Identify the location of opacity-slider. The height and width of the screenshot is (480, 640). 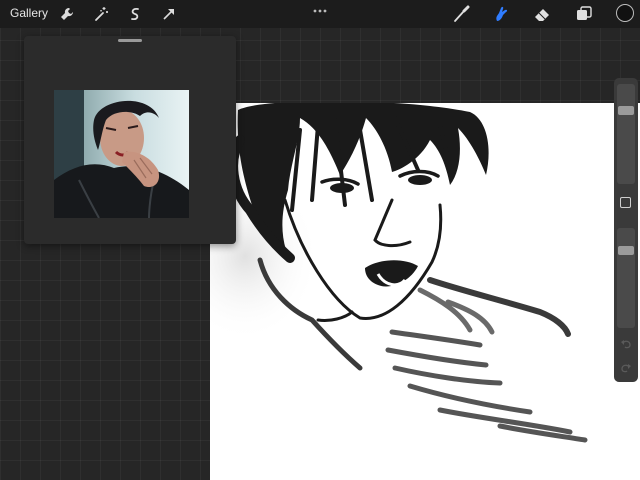
(626, 278).